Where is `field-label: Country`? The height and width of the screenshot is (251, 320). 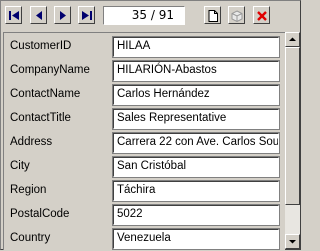
field-label: Country is located at coordinates (30, 238).